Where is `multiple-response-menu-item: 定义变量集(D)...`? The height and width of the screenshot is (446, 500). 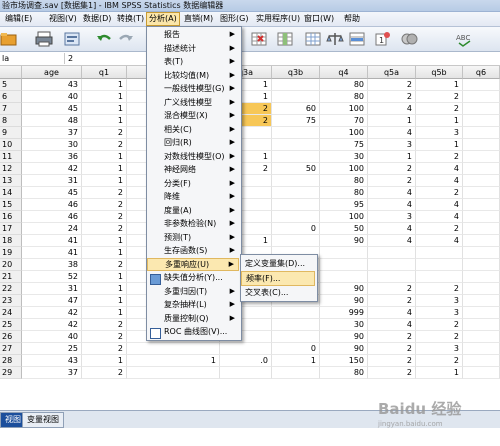
multiple-response-menu-item: 定义变量集(D)... is located at coordinates (278, 263).